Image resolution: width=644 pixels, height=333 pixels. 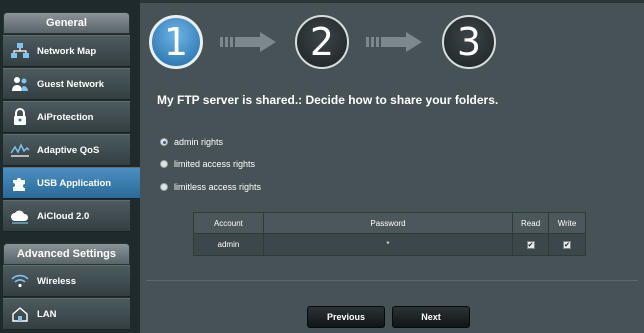 I want to click on sidebar-item-guest-network: Guest Network, so click(x=66, y=84).